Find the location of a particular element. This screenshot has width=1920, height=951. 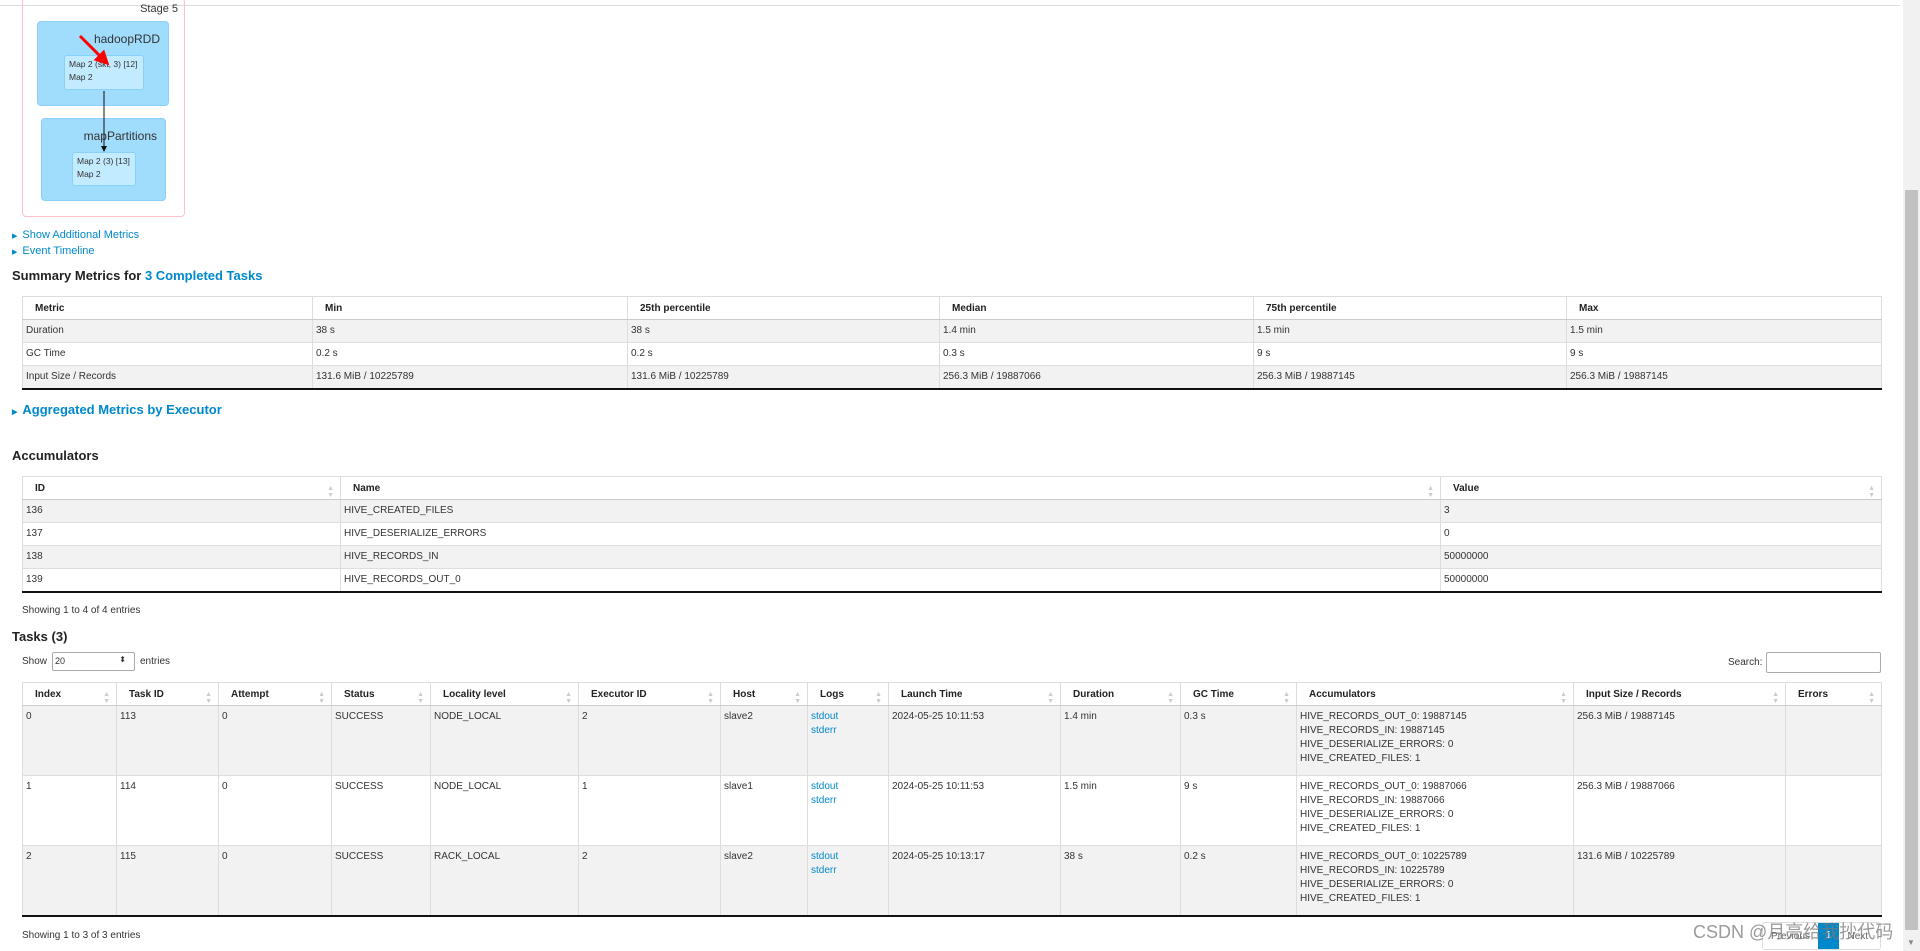

toggle-label: Show Additional Metrics is located at coordinates (81, 235).